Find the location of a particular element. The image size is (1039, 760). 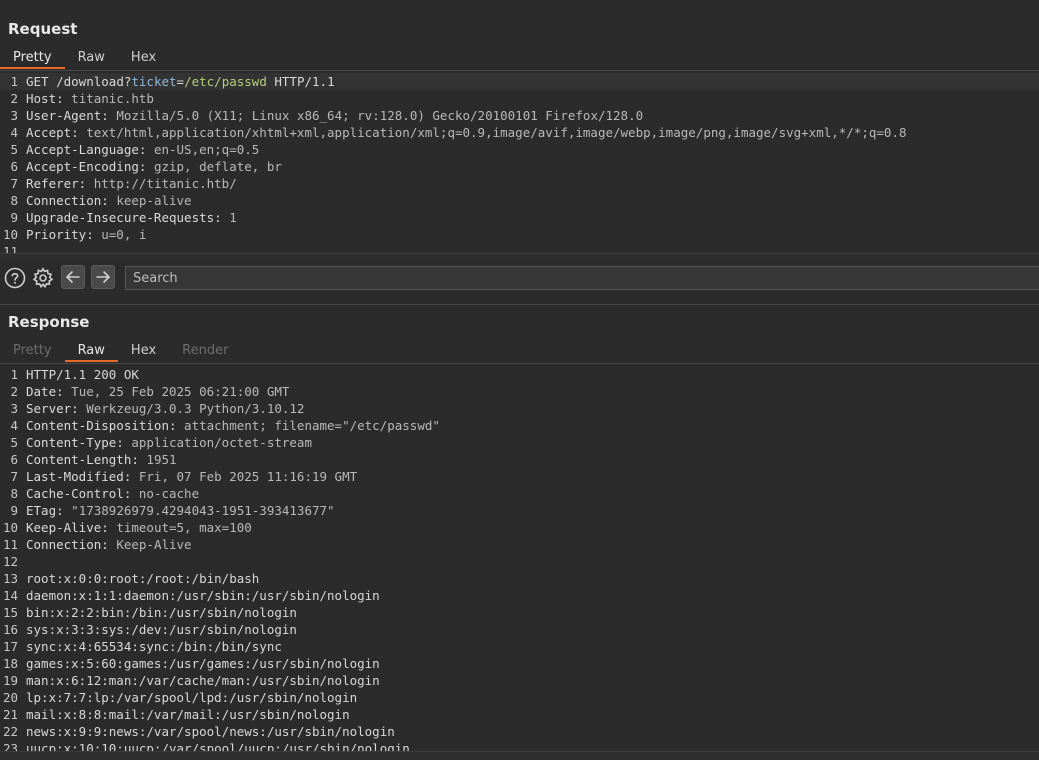

line-content: sync:x:4:65534:sync:/bin:/bin/sync is located at coordinates (154, 646).